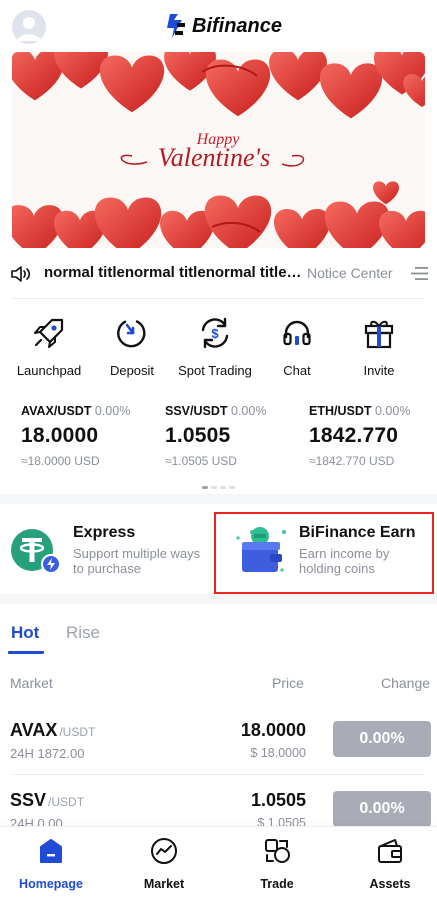 This screenshot has height=900, width=437. I want to click on ticker-price: 1.0505, so click(198, 435).